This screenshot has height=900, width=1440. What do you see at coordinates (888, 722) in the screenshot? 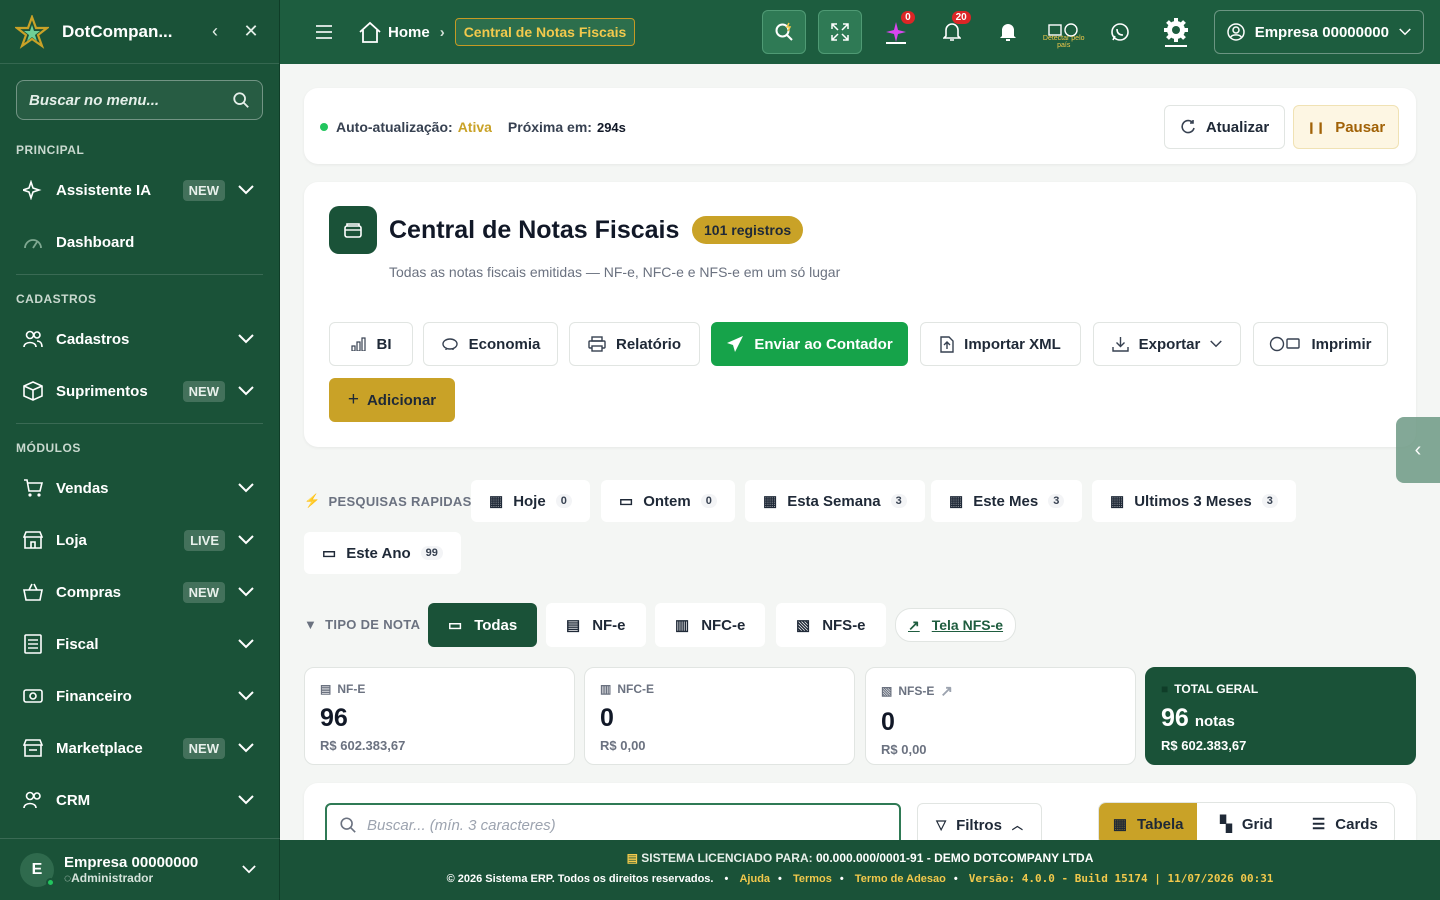
I see `stat-count: 0` at bounding box center [888, 722].